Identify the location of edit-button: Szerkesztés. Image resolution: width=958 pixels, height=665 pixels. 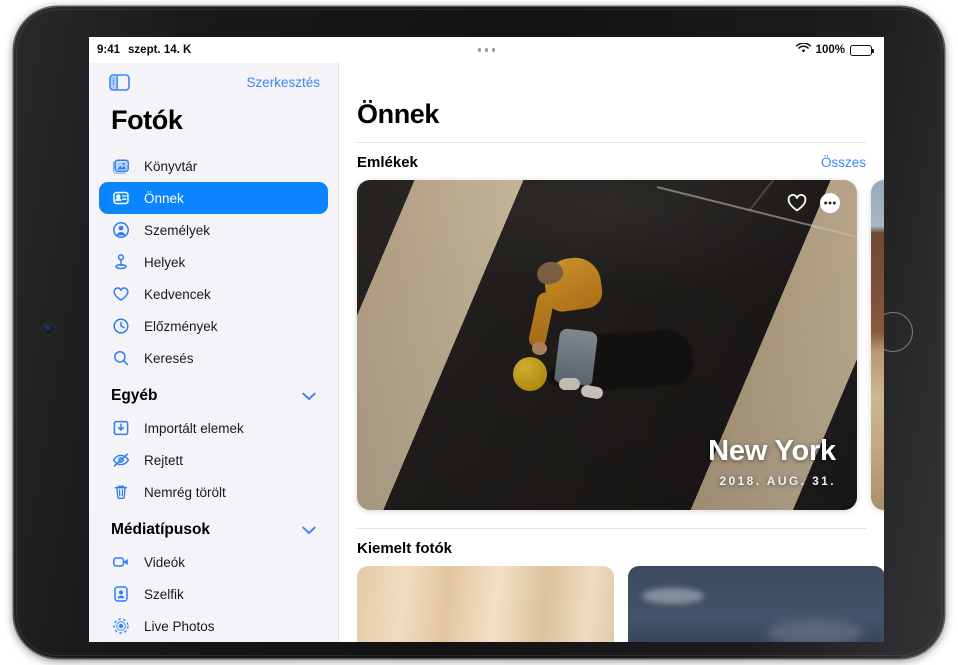
(283, 82).